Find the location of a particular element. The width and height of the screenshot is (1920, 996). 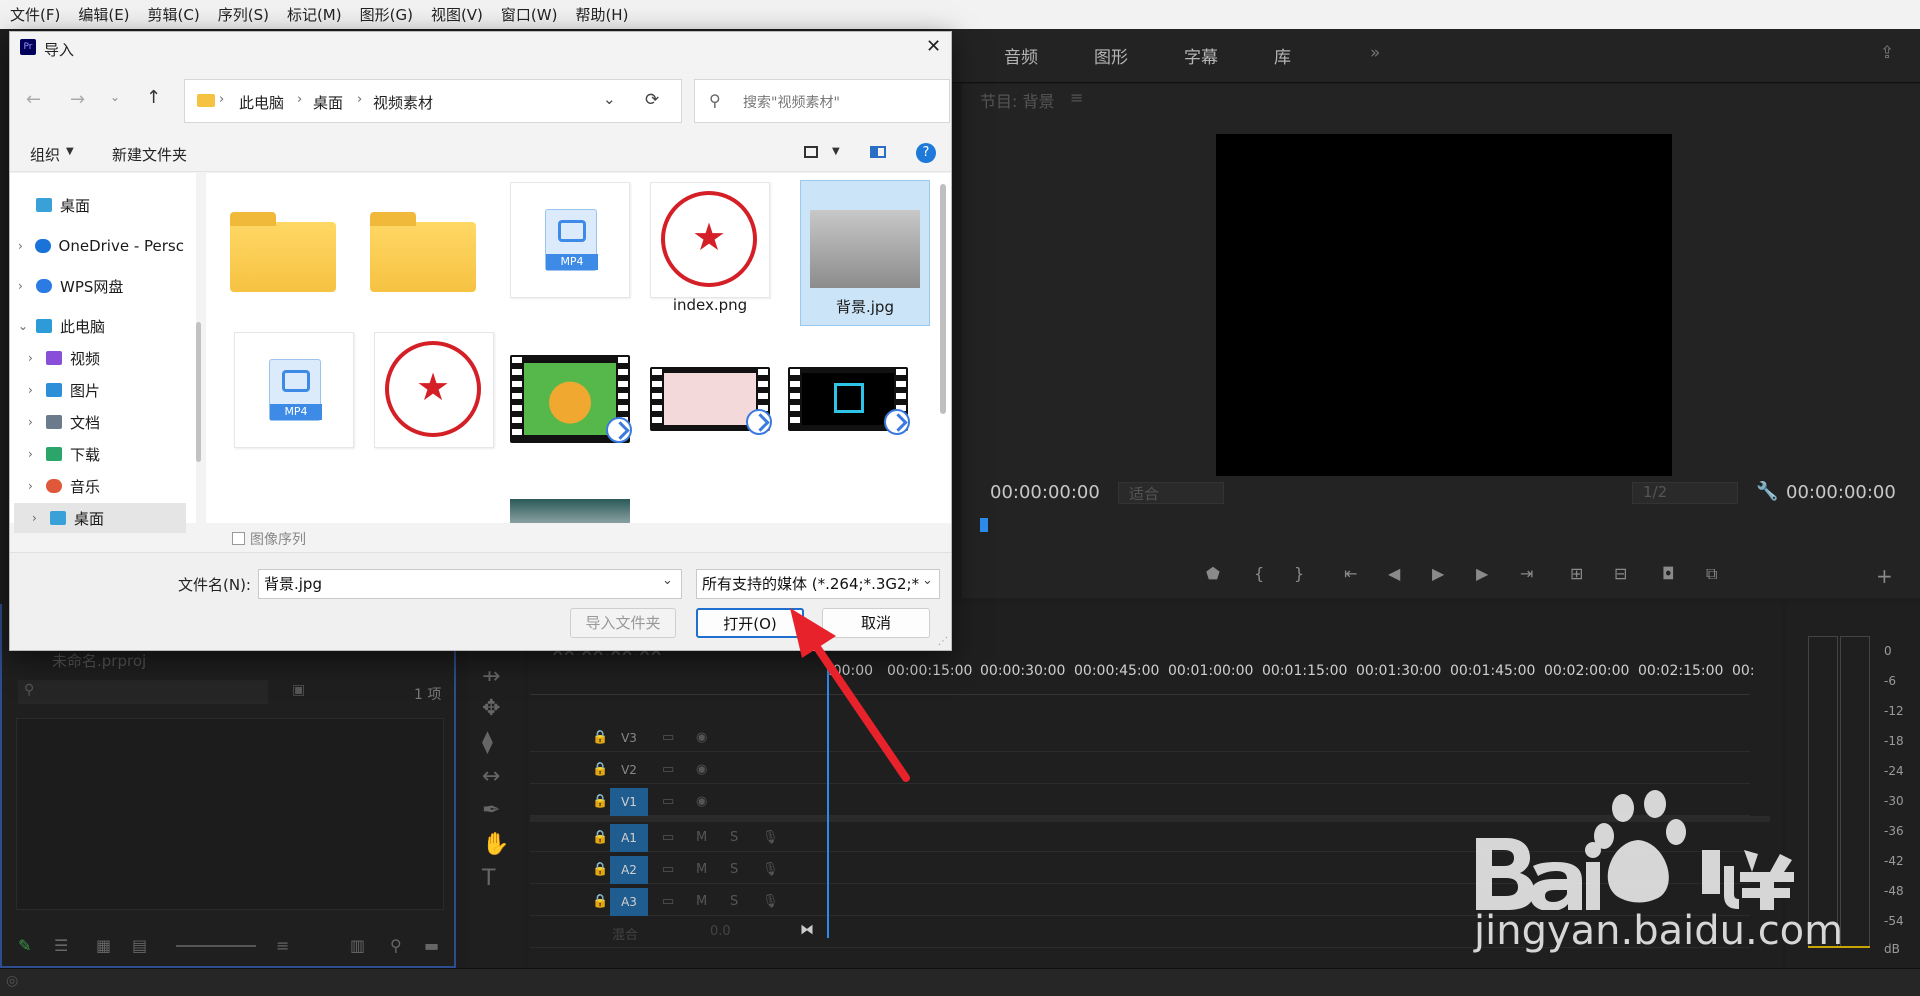

track-label-v3: V3 is located at coordinates (629, 738).